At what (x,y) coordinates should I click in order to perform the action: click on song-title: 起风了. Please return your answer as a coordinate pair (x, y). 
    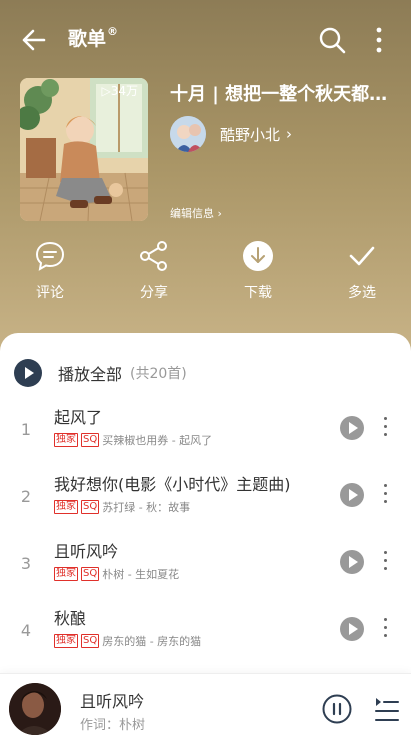
    Looking at the image, I should click on (78, 417).